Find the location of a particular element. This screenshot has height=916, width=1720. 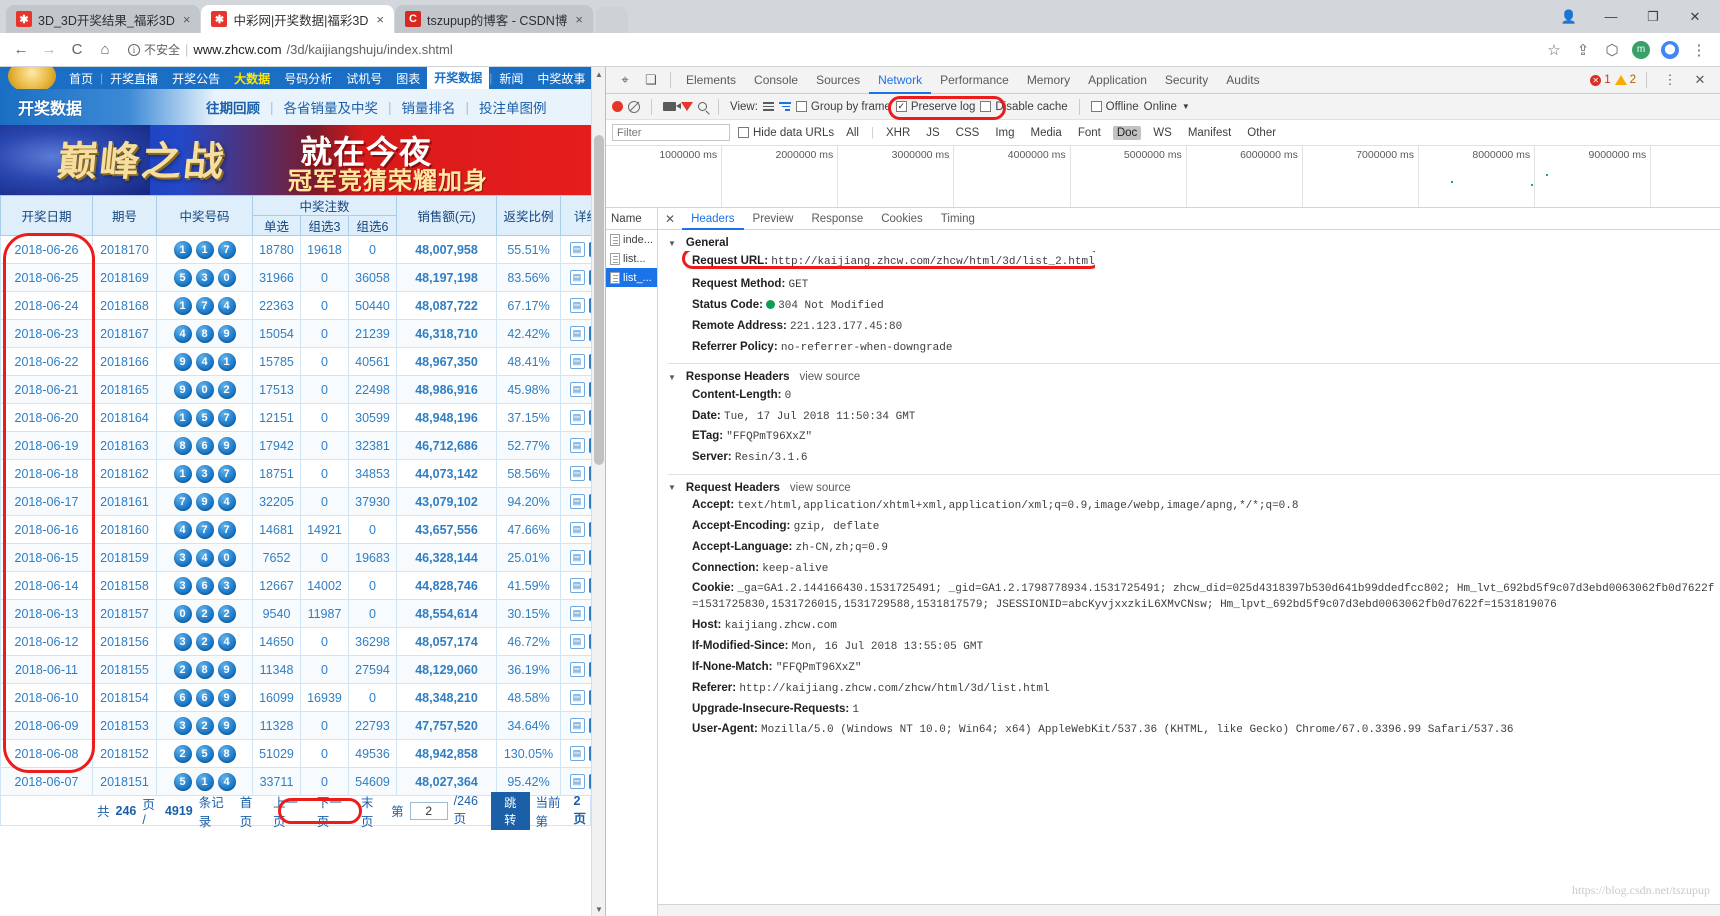

tab-application: Application is located at coordinates (1117, 80).